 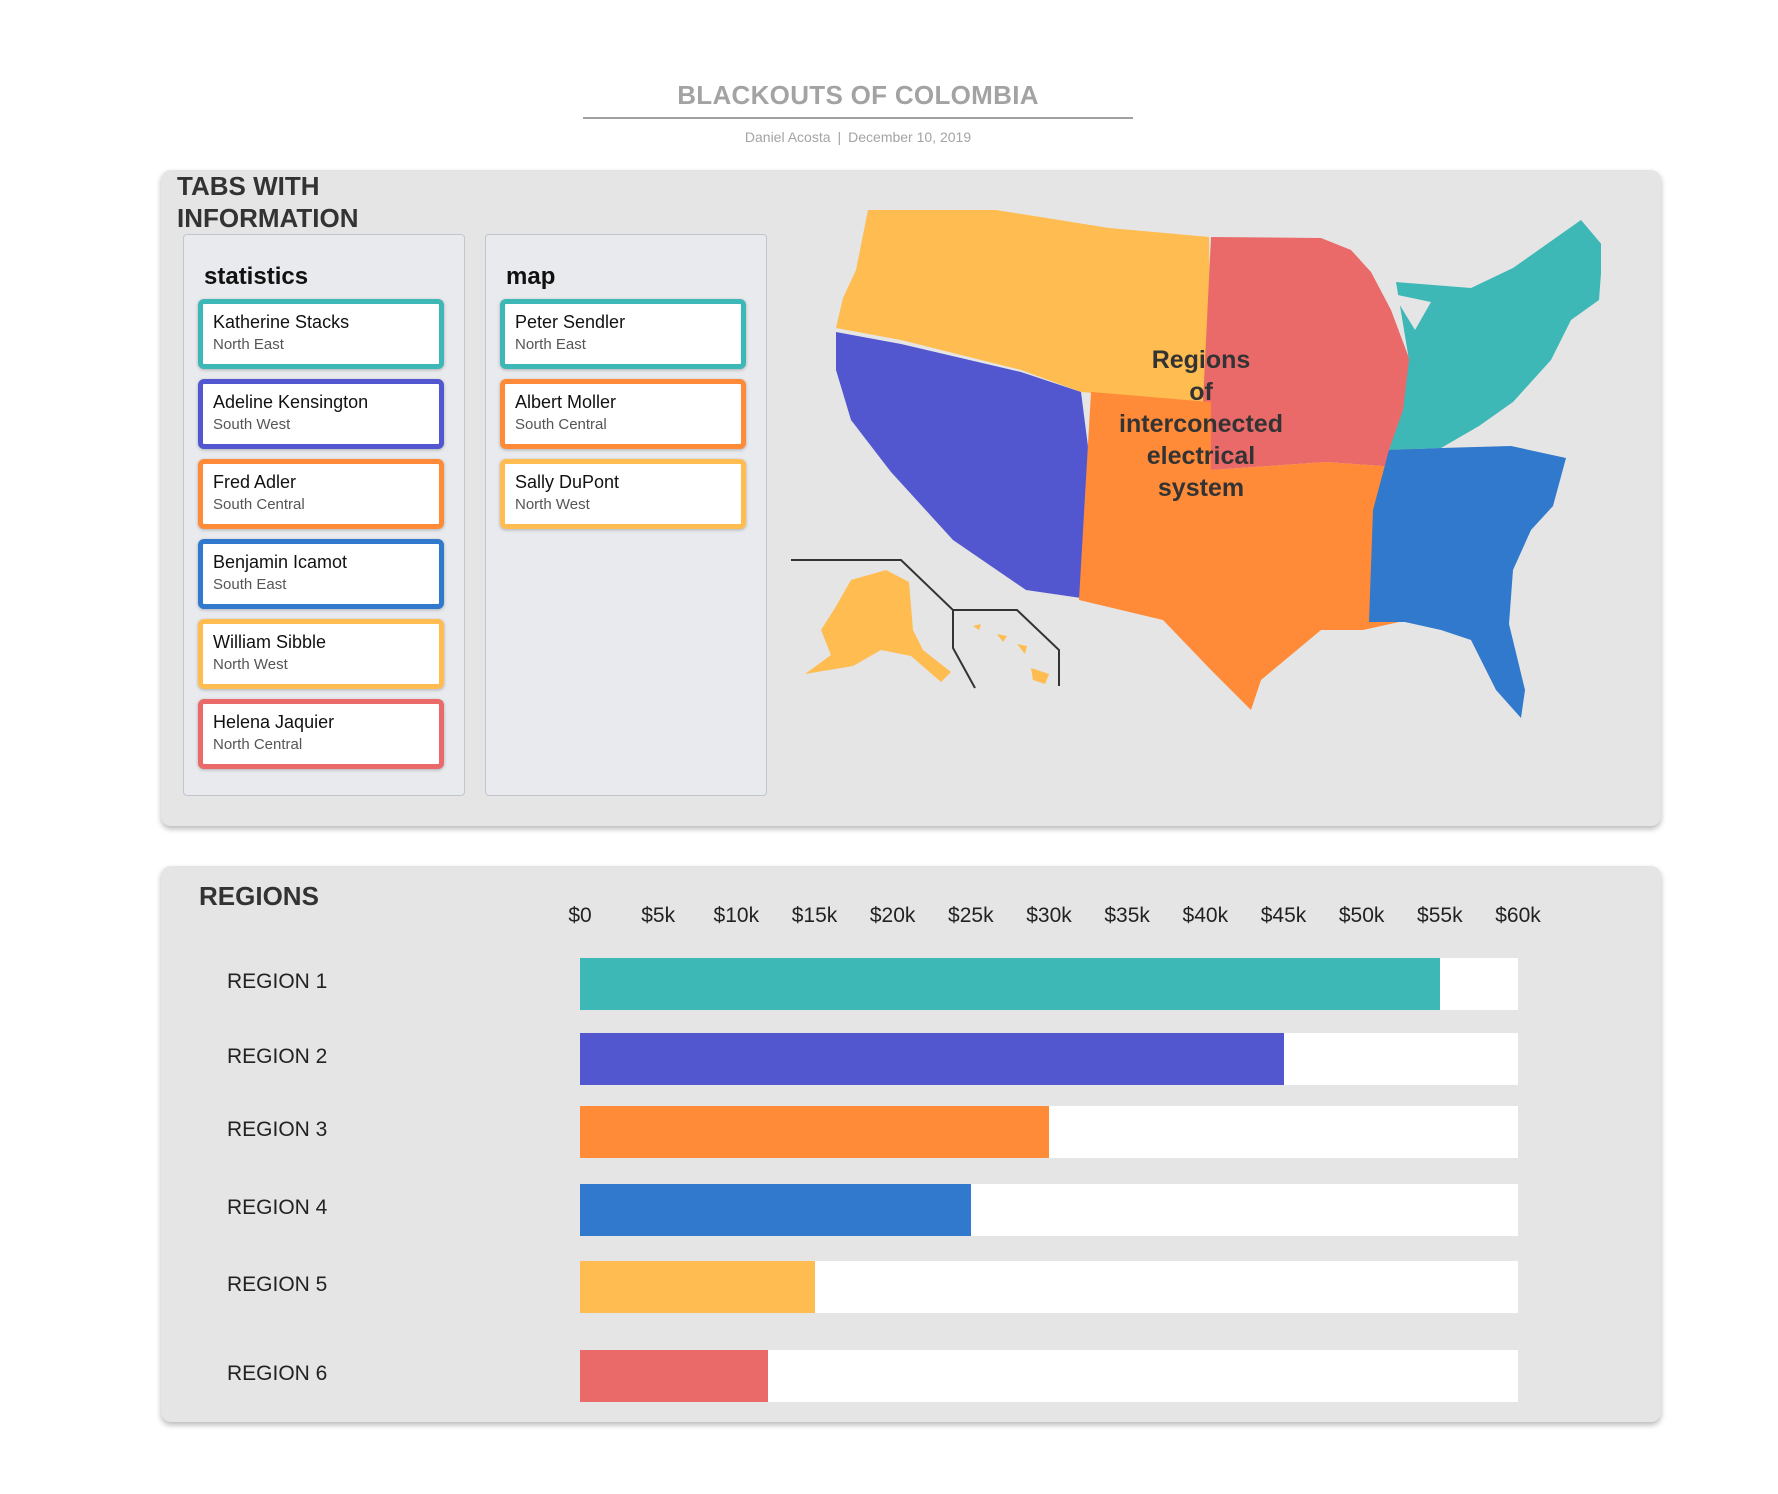 I want to click on card-person-name: Benjamin Icamot, so click(x=280, y=562).